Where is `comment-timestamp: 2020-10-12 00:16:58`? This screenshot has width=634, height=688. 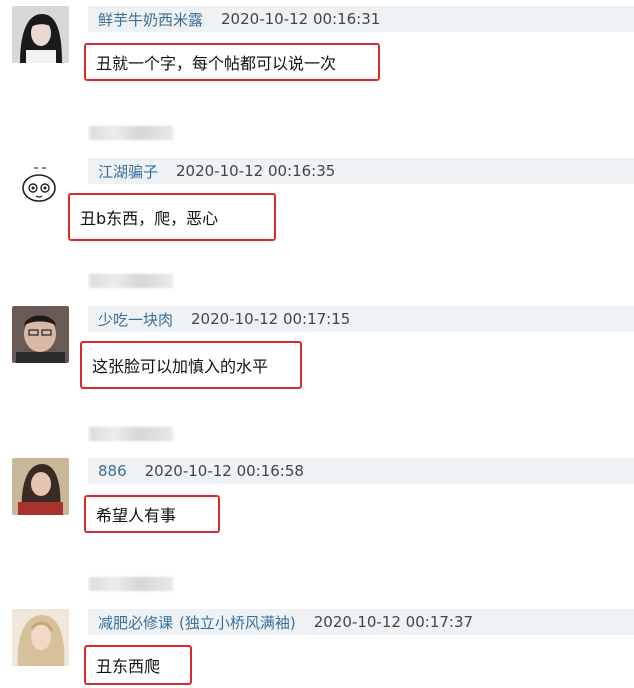 comment-timestamp: 2020-10-12 00:16:58 is located at coordinates (224, 471).